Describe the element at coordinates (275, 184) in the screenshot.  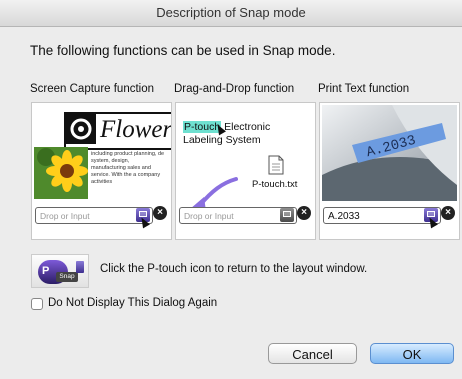
I see `file-name: P-touch.txt` at that location.